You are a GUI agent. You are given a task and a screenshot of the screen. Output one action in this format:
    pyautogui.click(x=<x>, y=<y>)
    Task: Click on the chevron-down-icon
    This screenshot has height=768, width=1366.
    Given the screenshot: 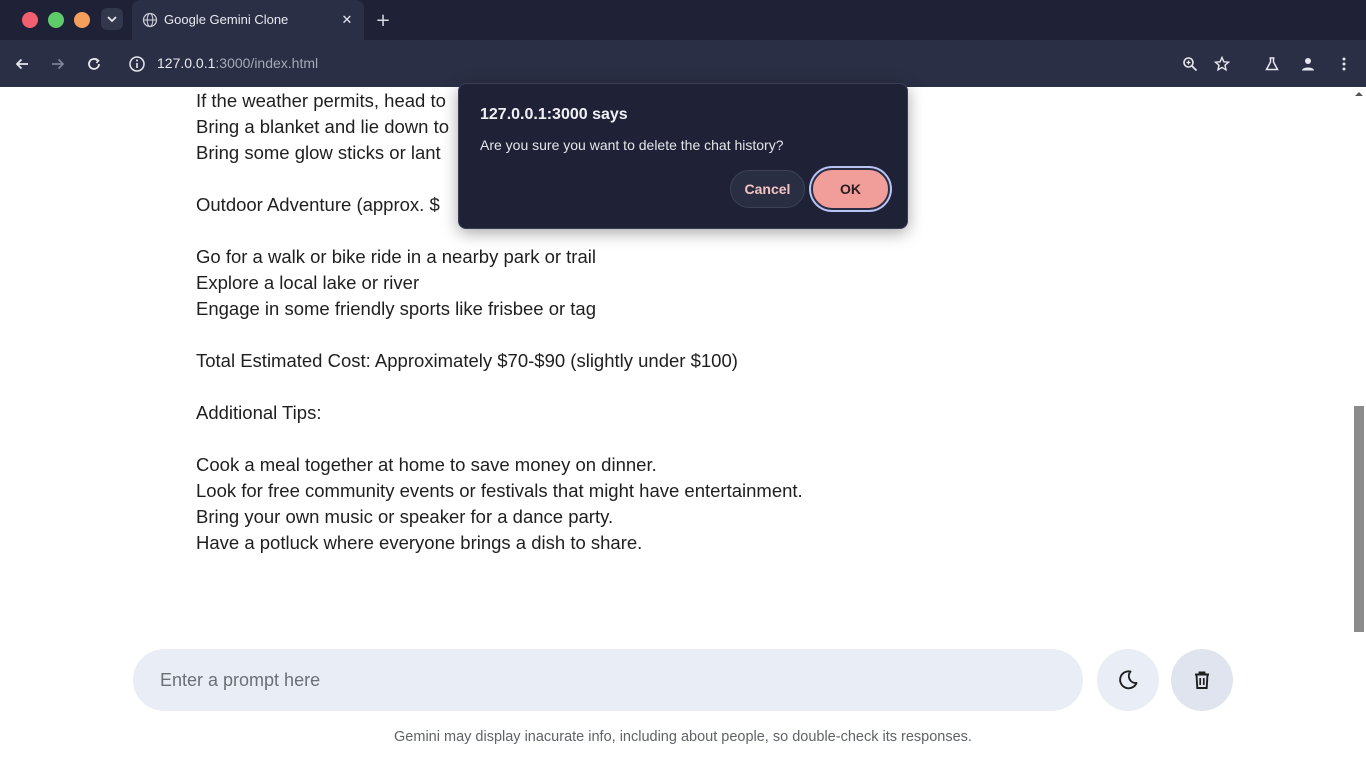 What is the action you would take?
    pyautogui.click(x=112, y=19)
    